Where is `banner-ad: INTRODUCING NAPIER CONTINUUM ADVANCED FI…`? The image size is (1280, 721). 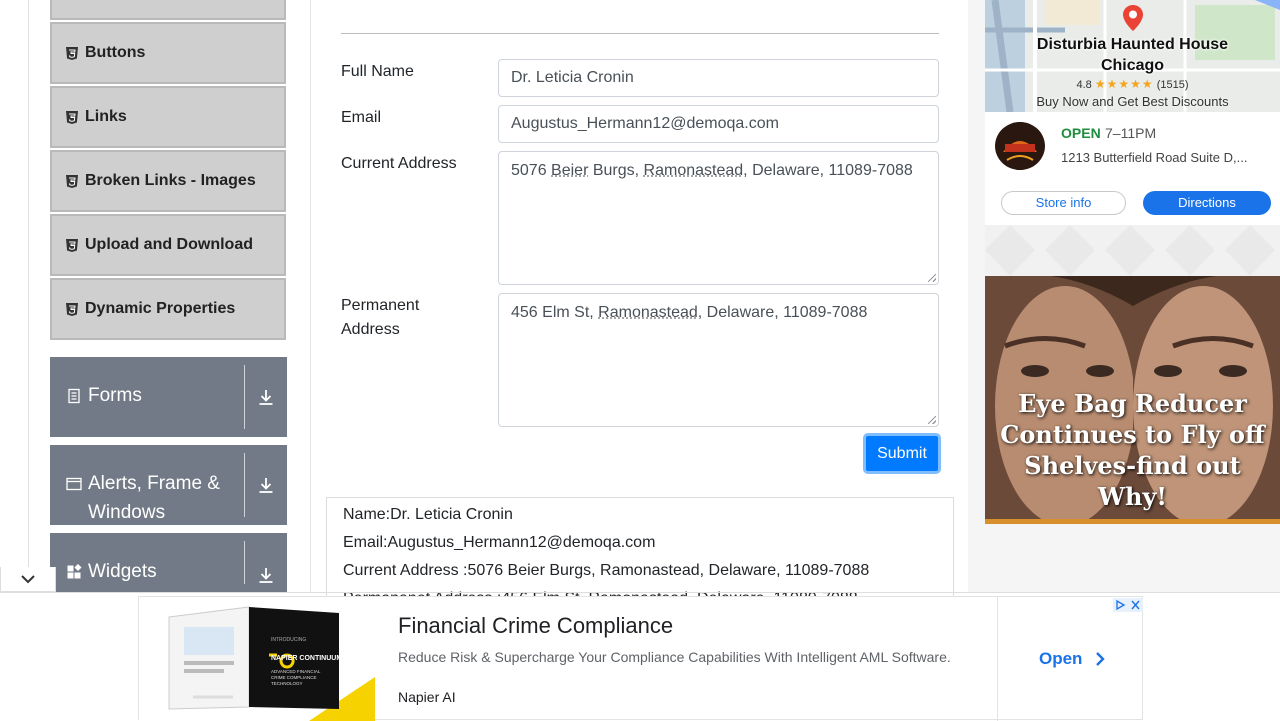
banner-ad: INTRODUCING NAPIER CONTINUUM ADVANCED FI… is located at coordinates (640, 658).